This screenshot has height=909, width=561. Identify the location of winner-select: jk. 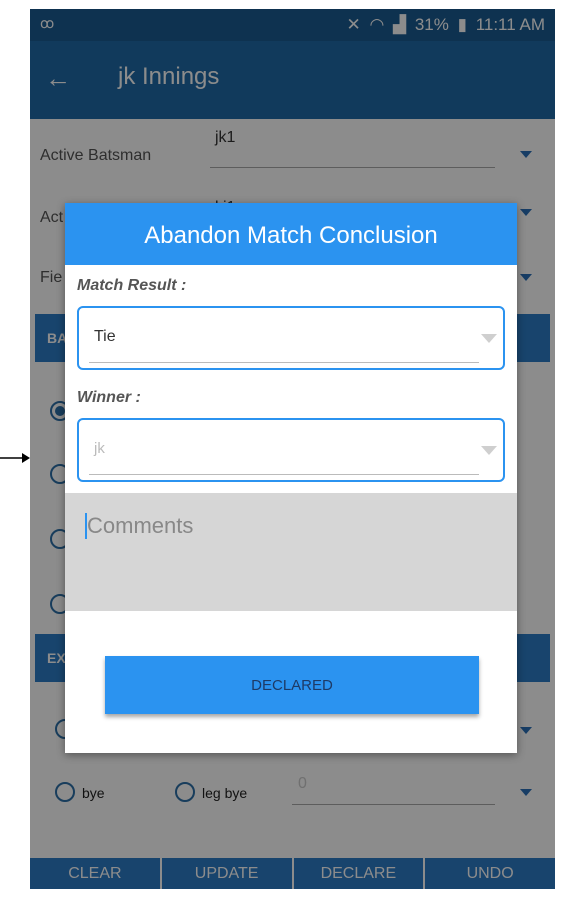
(291, 450).